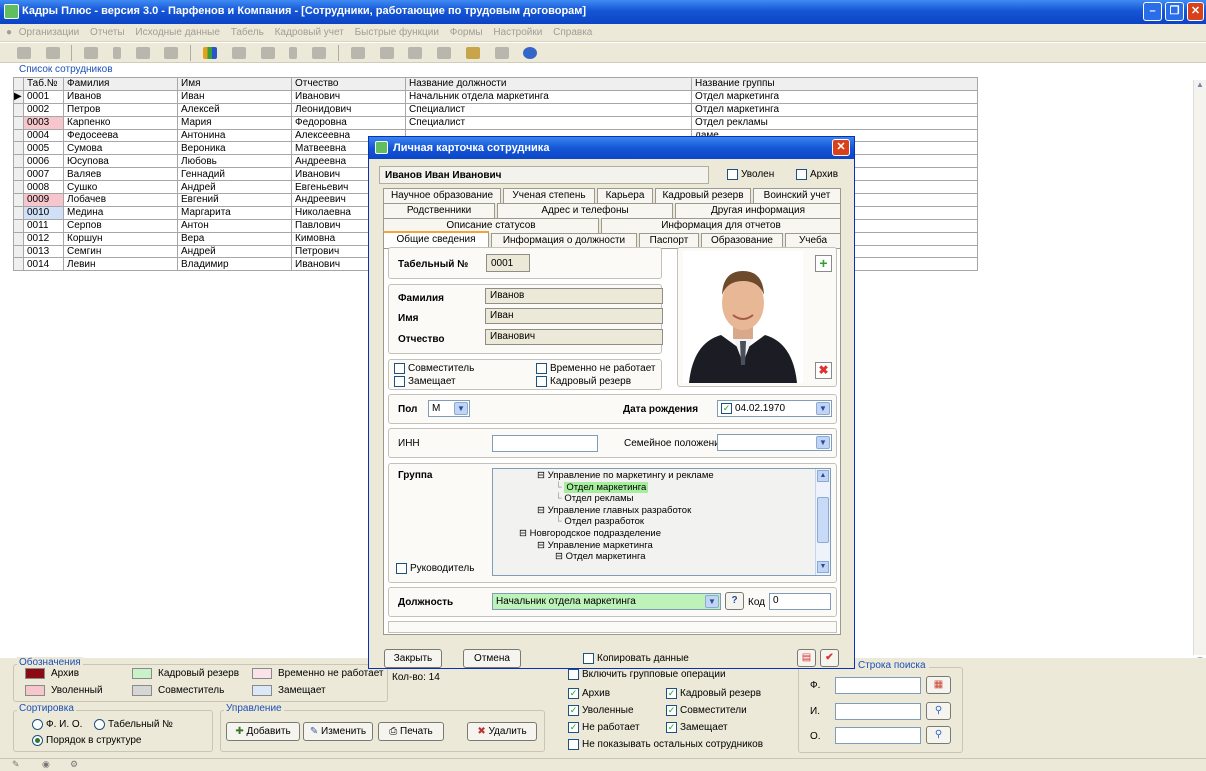  Describe the element at coordinates (938, 685) in the screenshot. I see `clear-filter-icon: ▦` at that location.